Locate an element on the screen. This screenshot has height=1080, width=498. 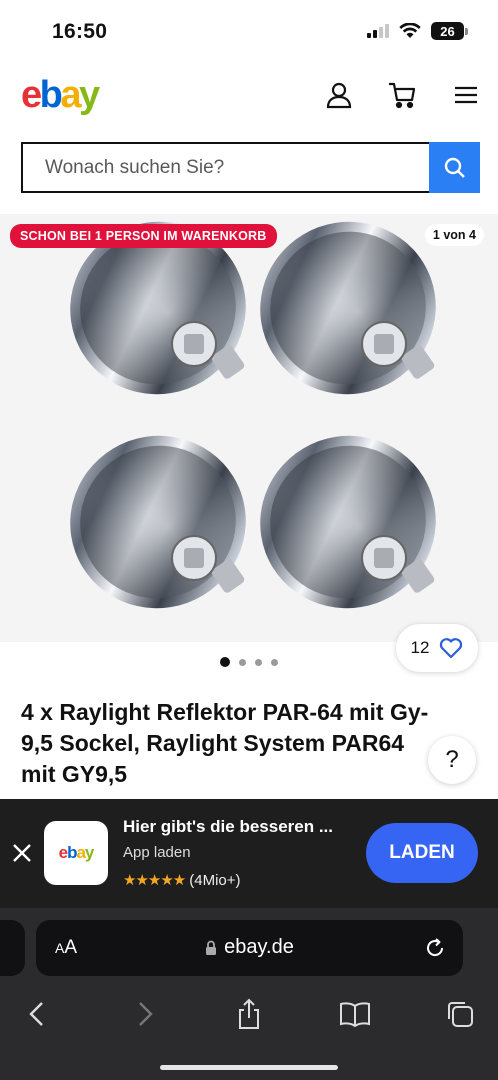
url-text: ebay.de is located at coordinates (259, 947).